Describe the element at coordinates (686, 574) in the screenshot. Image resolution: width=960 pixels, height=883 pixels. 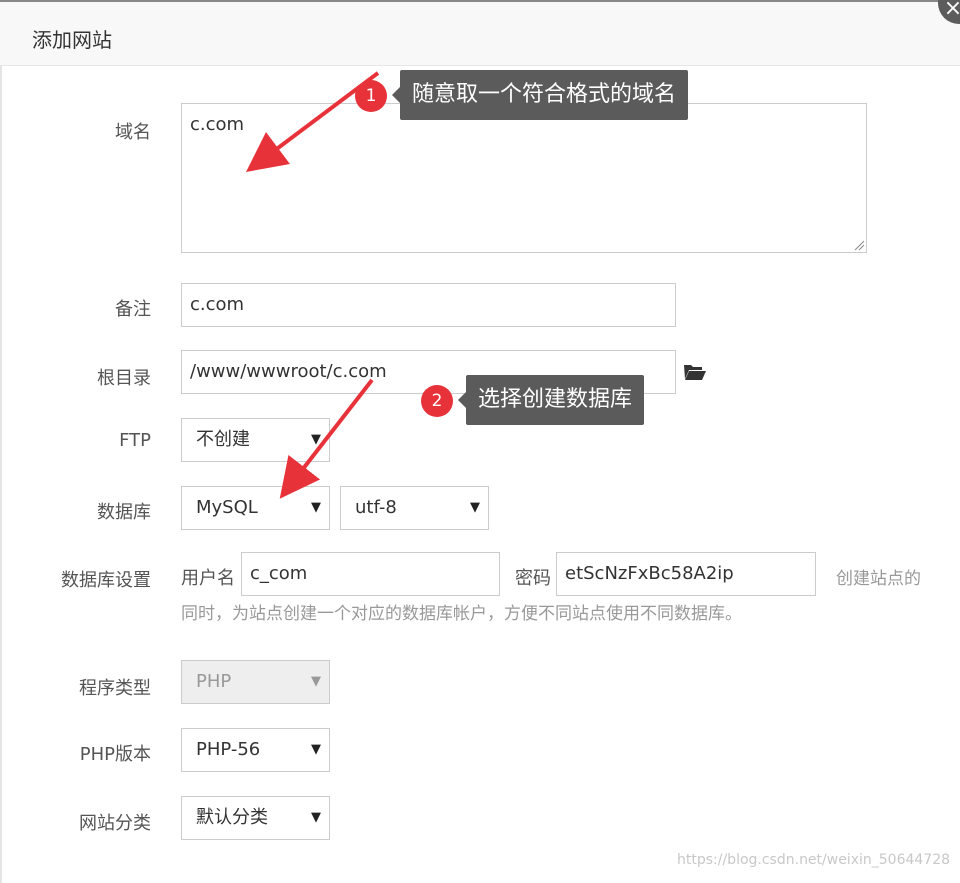
I see `db-password-input: etScNzFxBc58A2ip` at that location.